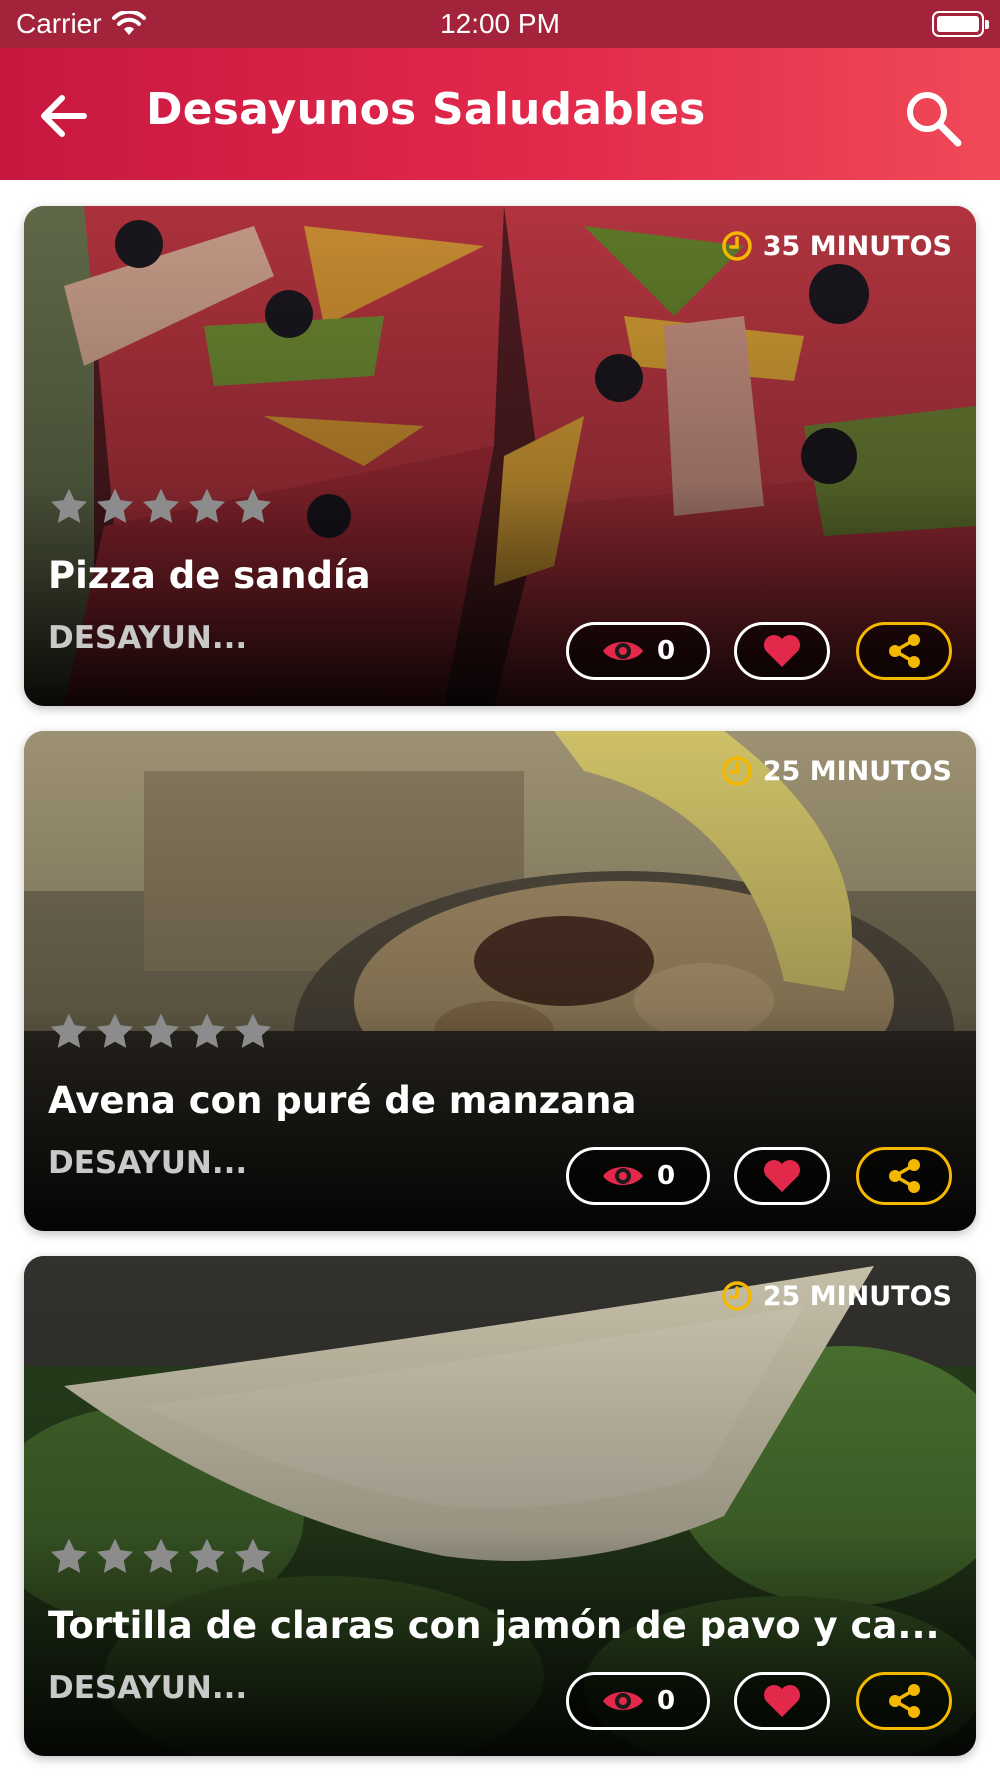 This screenshot has height=1778, width=1000. I want to click on search-icon, so click(934, 119).